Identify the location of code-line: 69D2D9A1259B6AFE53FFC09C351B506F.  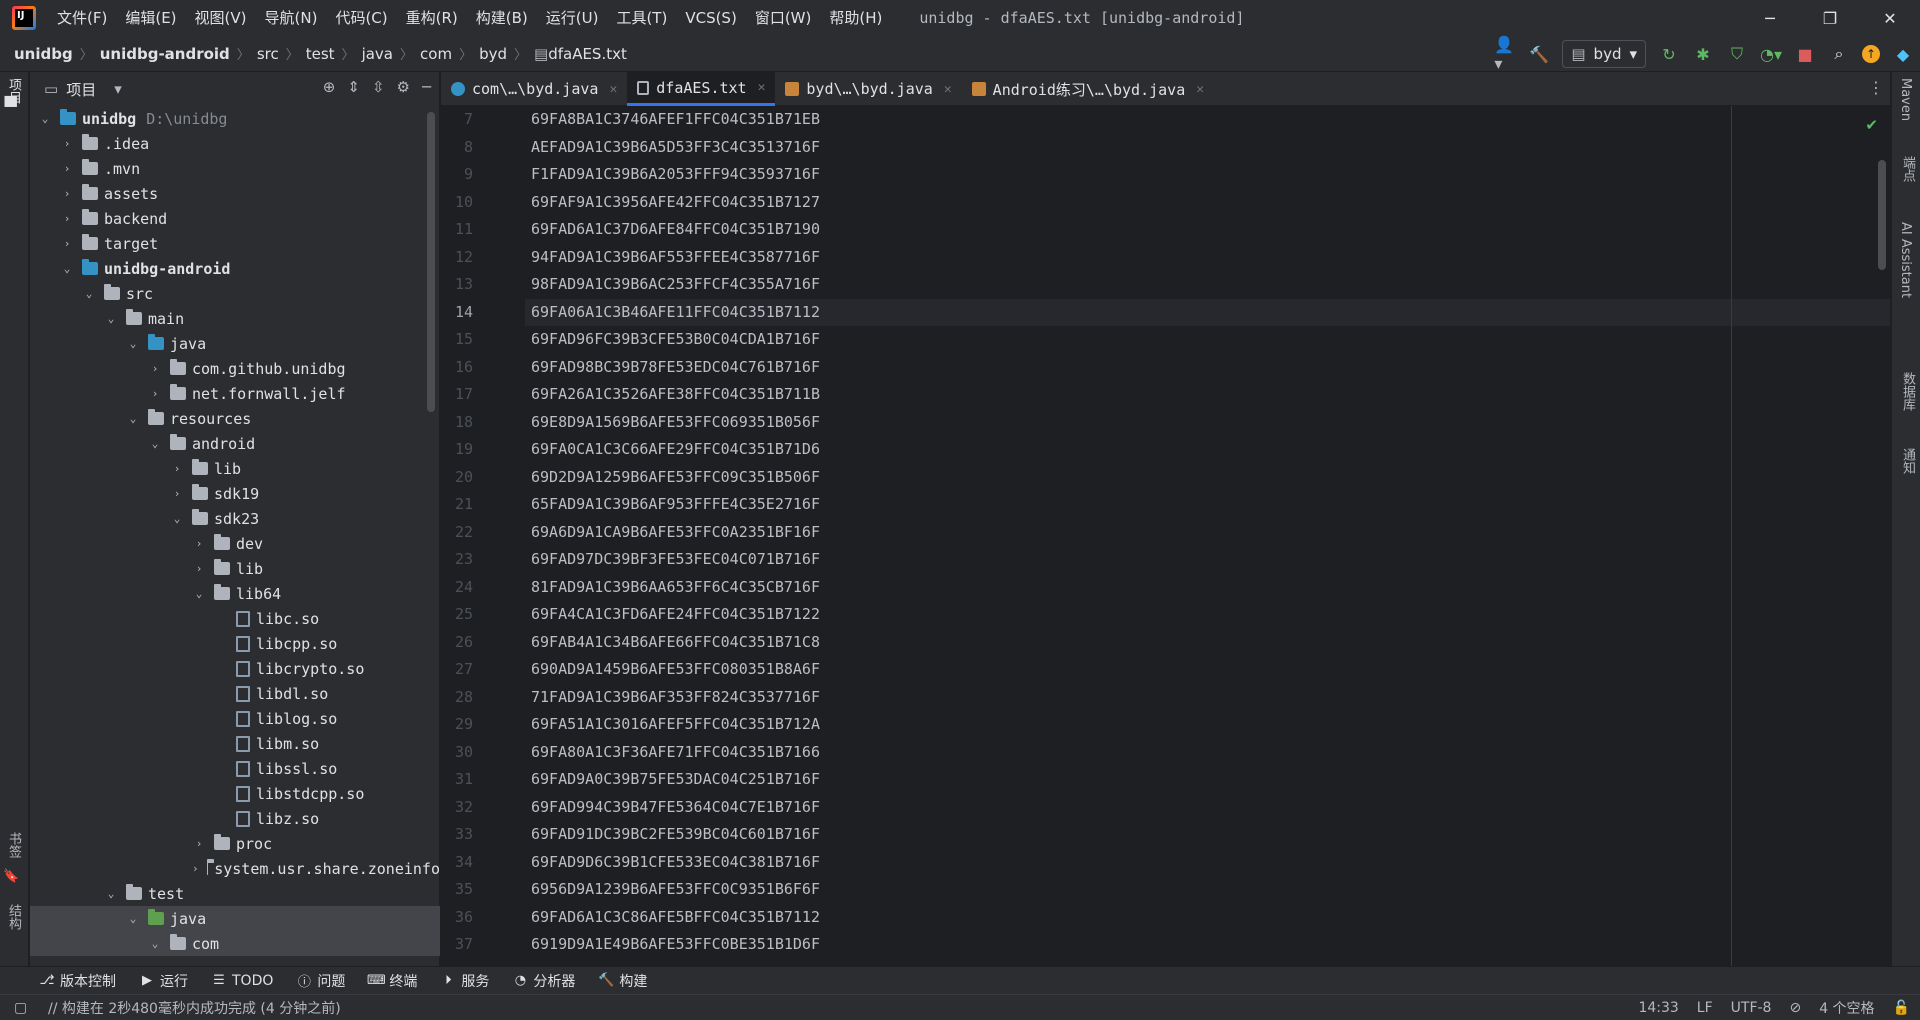
(1195, 478).